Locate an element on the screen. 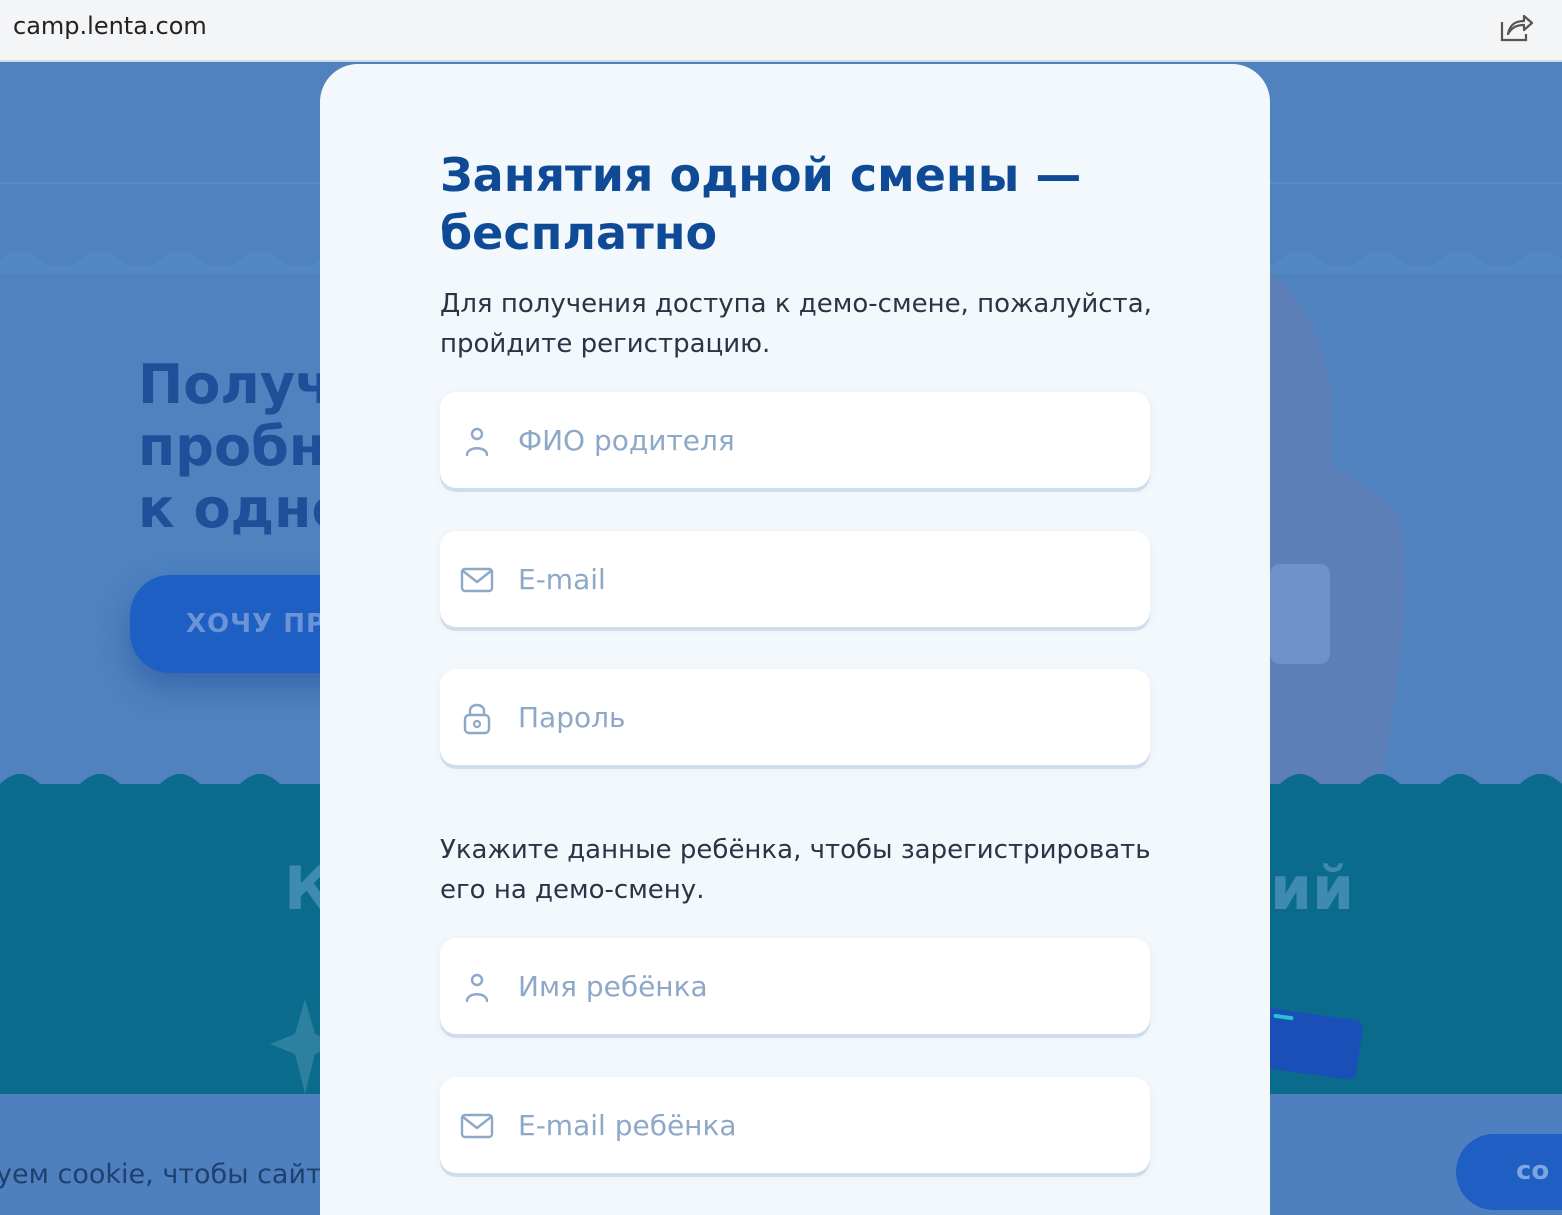  cookie-text: уем cookie, чтобы сайт б is located at coordinates (173, 1174).